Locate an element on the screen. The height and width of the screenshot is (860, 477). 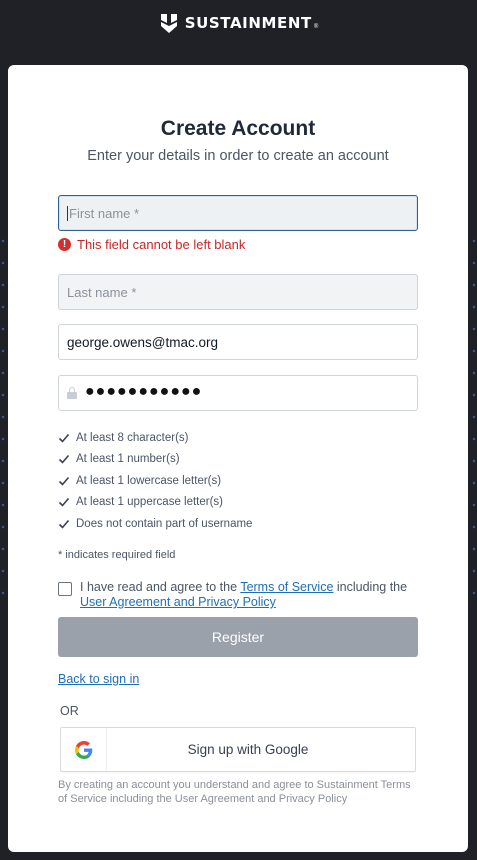
password-rule: At least 8 character(s) is located at coordinates (155, 438).